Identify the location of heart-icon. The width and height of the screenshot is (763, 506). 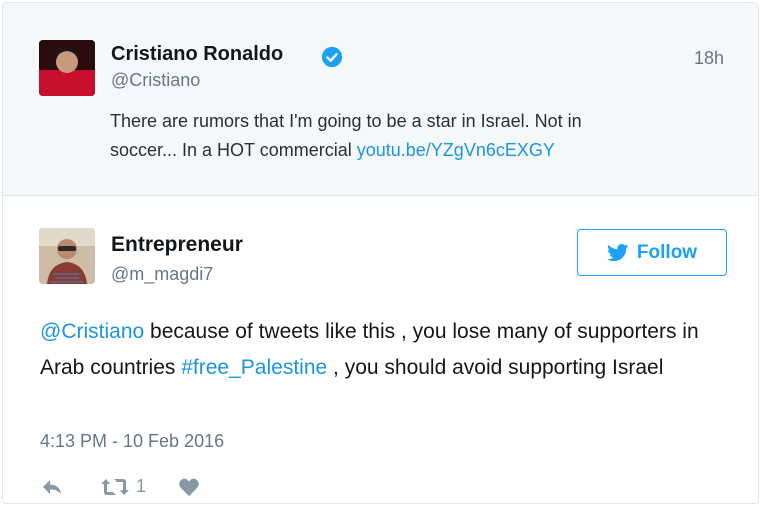
(189, 487).